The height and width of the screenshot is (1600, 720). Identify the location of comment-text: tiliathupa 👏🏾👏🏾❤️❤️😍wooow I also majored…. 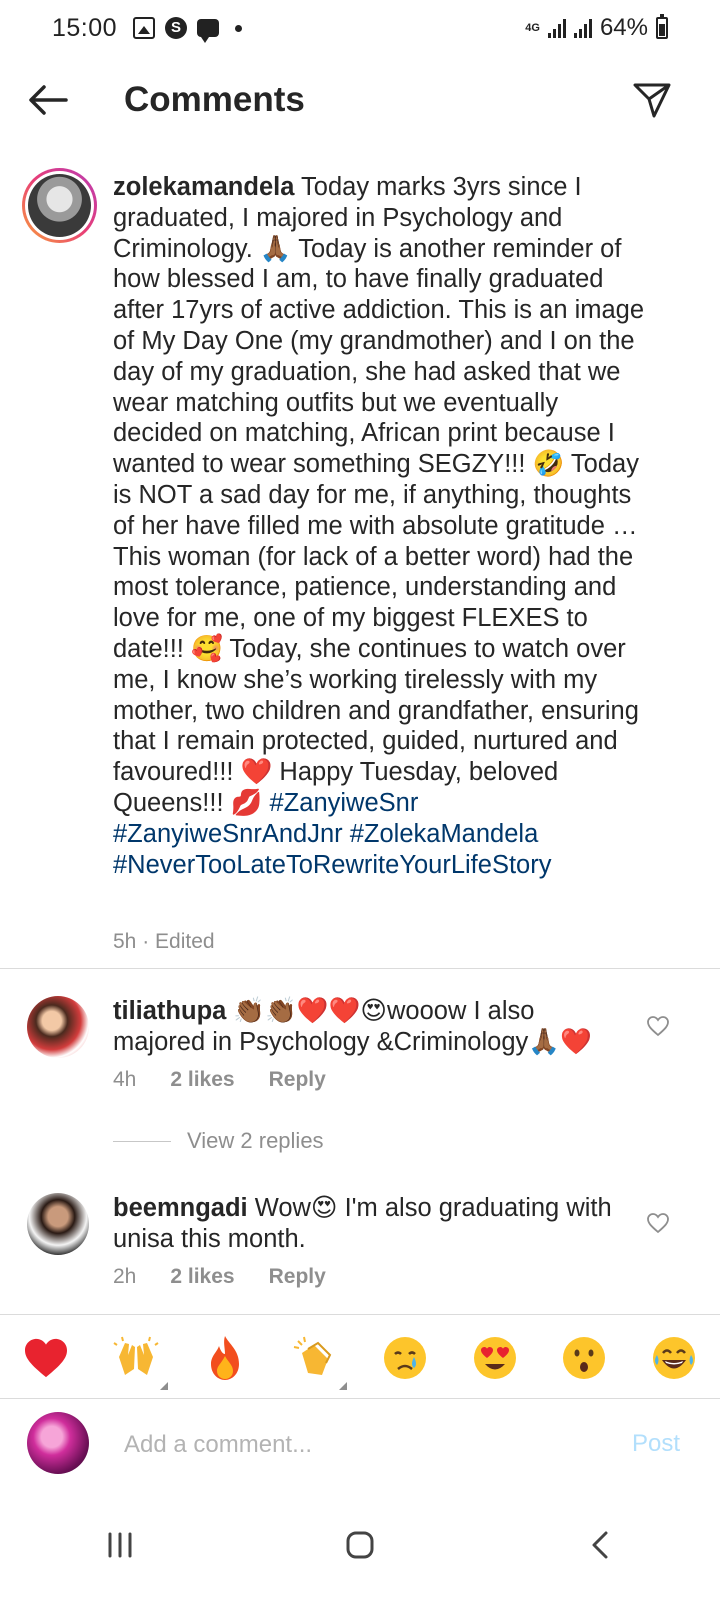
(373, 1027).